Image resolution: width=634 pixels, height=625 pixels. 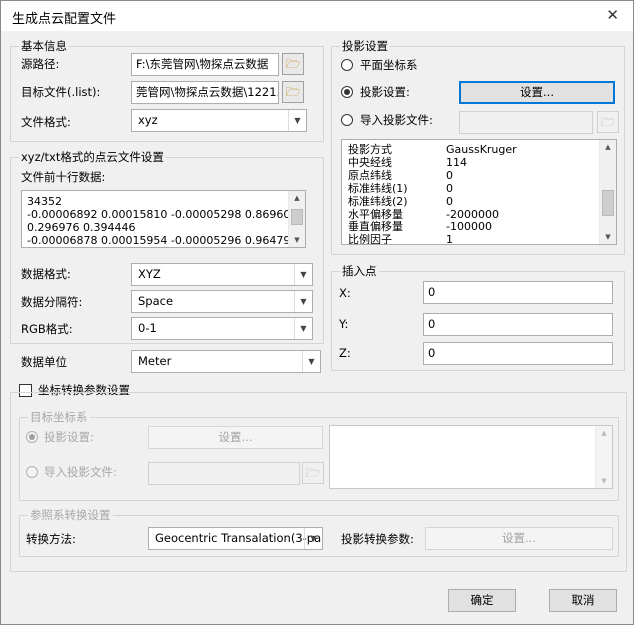 I want to click on title-bar: 生成点云配置文件 ✕, so click(x=317, y=16).